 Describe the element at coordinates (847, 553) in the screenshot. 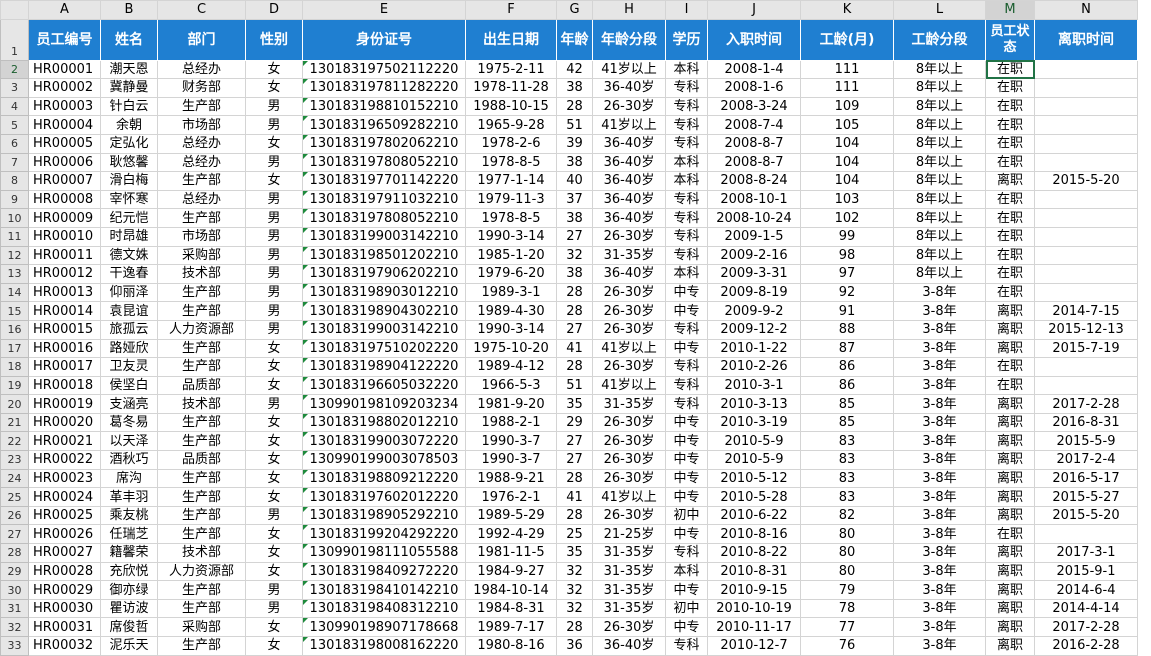

I see `cell-tenure-months: 80` at that location.